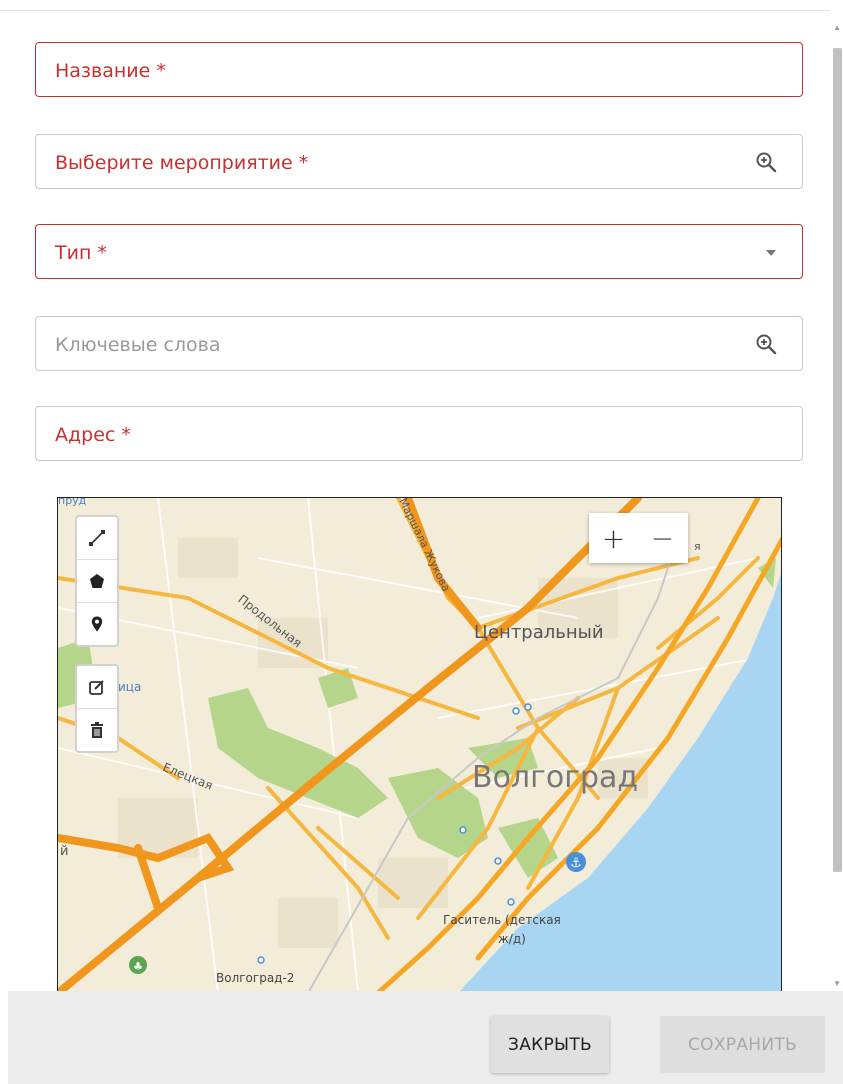 This screenshot has width=843, height=1084. I want to click on event-field-label: Выберите мероприятие *, so click(182, 163).